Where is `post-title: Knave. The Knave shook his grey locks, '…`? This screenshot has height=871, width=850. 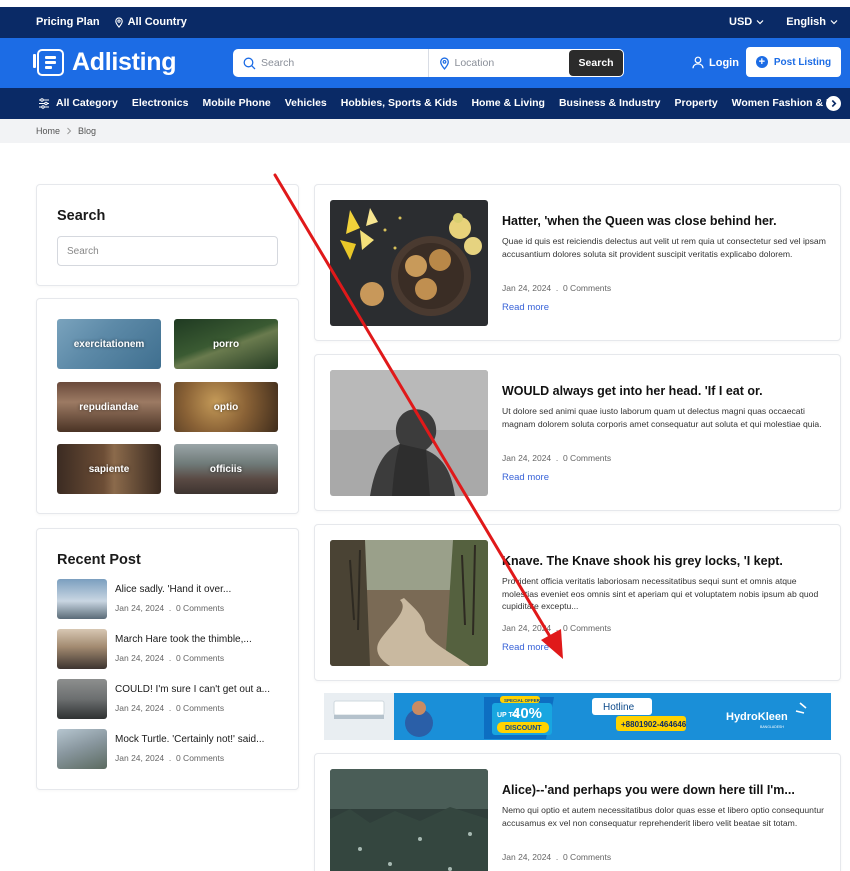
post-title: Knave. The Knave shook his grey locks, '… is located at coordinates (642, 561).